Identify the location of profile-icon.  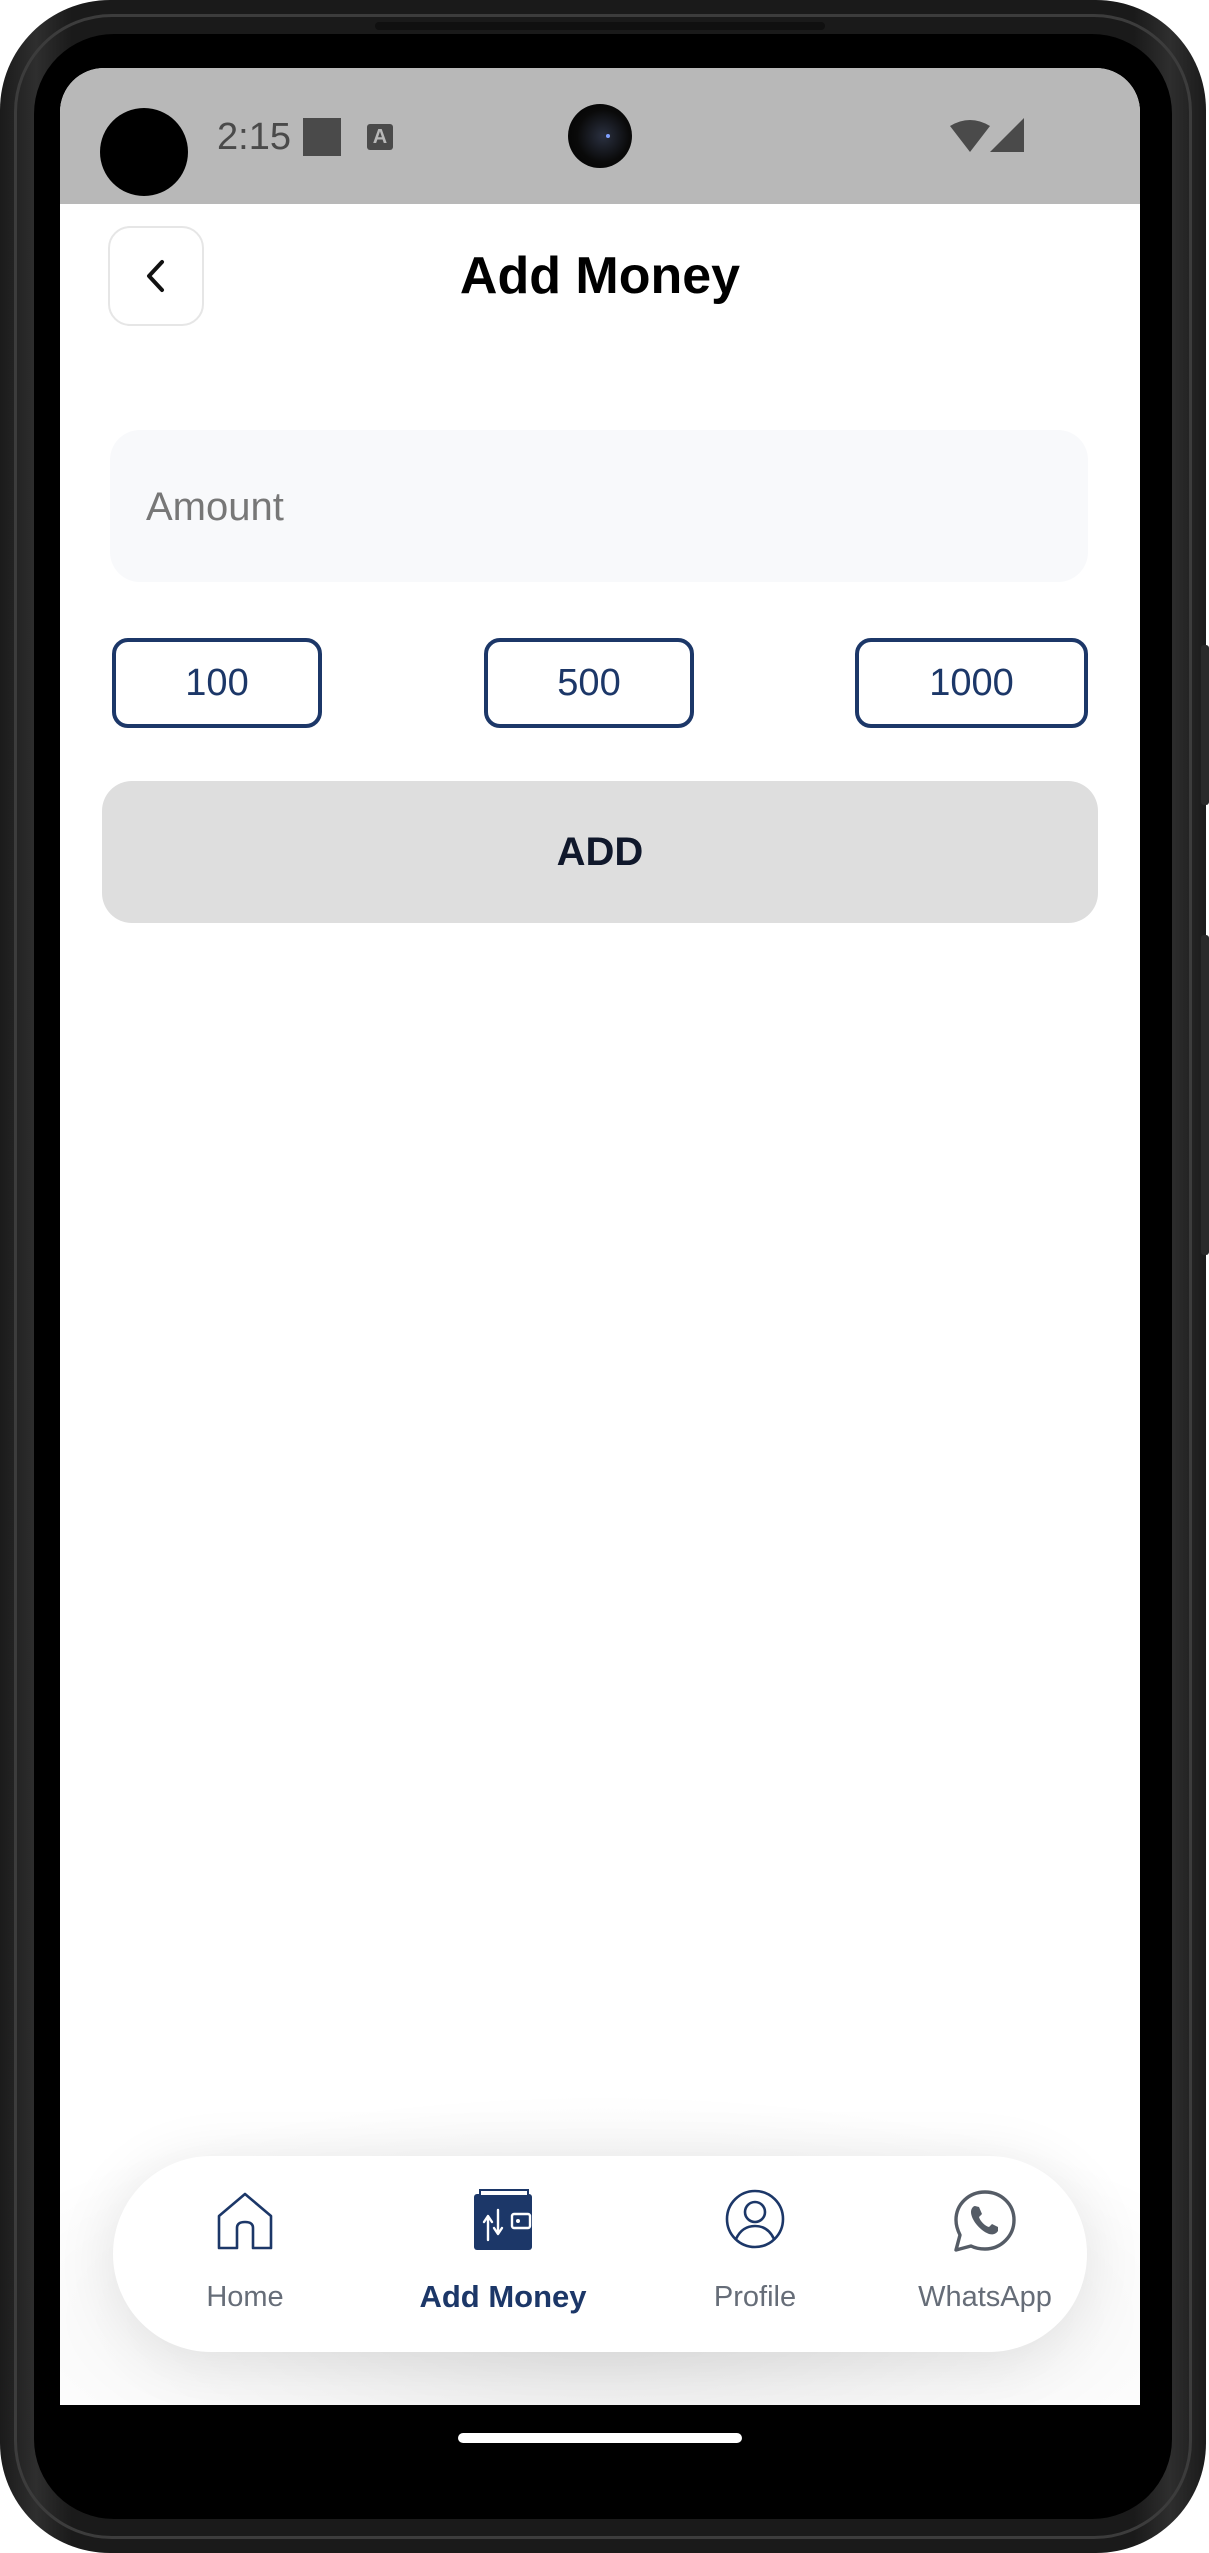
(755, 2219).